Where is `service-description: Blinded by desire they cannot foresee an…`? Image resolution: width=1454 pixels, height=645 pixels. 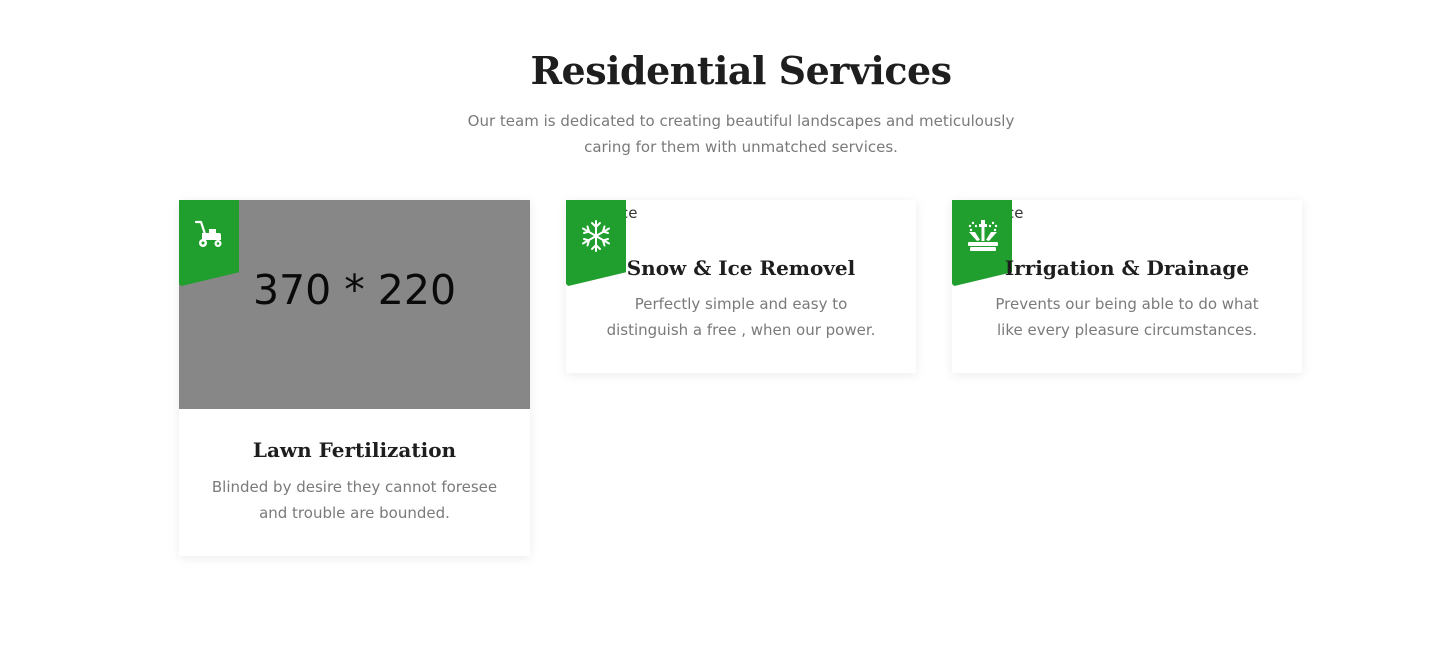
service-description: Blinded by desire they cannot foresee an… is located at coordinates (354, 500).